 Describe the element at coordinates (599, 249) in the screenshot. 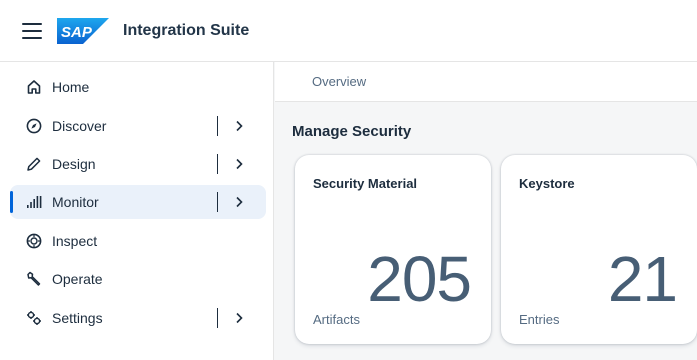

I see `tile-keystore: Keystore 21 Entries` at that location.